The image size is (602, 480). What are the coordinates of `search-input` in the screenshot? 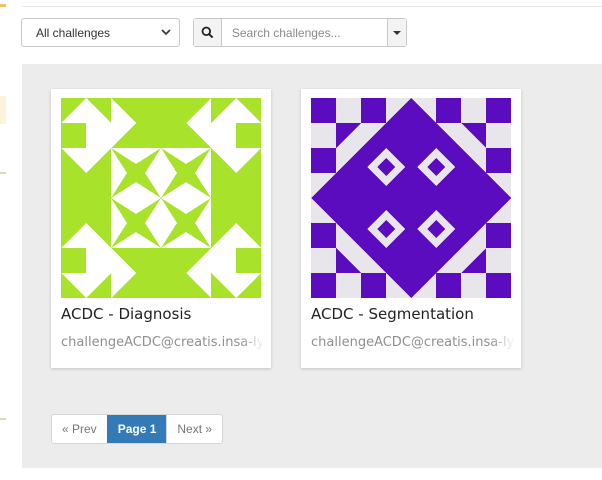 It's located at (304, 32).